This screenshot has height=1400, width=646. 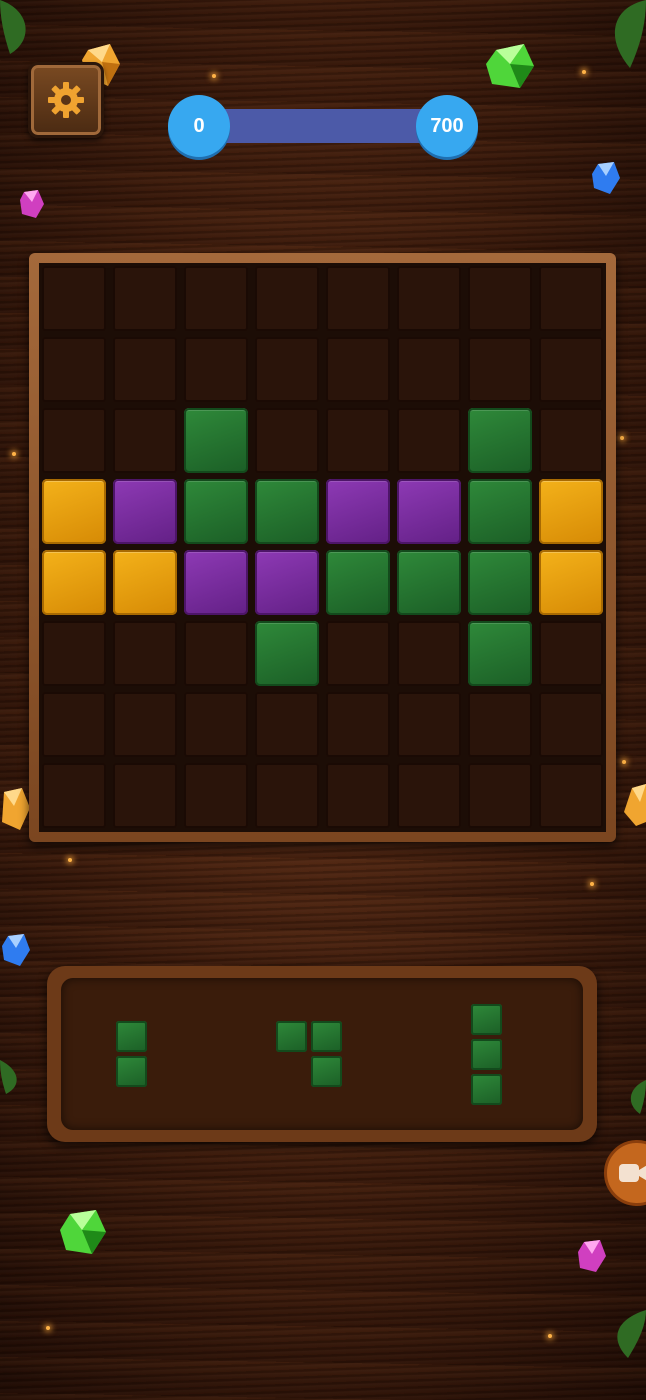 What do you see at coordinates (8, 1077) in the screenshot?
I see `leaf-icon-left` at bounding box center [8, 1077].